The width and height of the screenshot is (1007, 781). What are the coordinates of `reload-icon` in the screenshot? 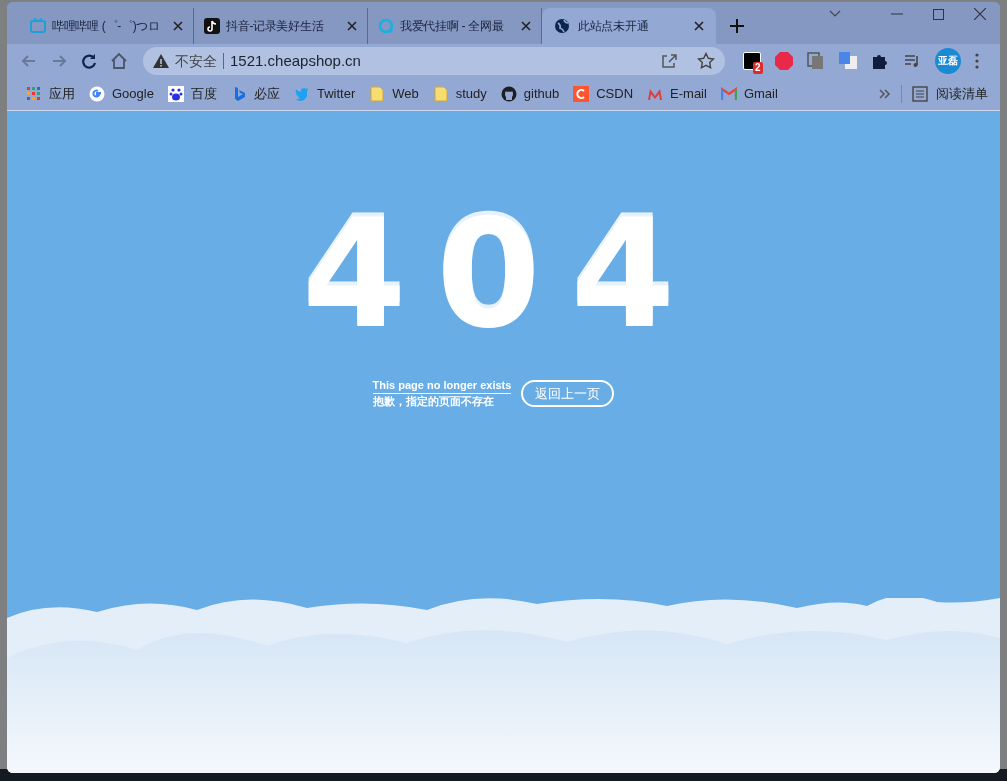 It's located at (89, 61).